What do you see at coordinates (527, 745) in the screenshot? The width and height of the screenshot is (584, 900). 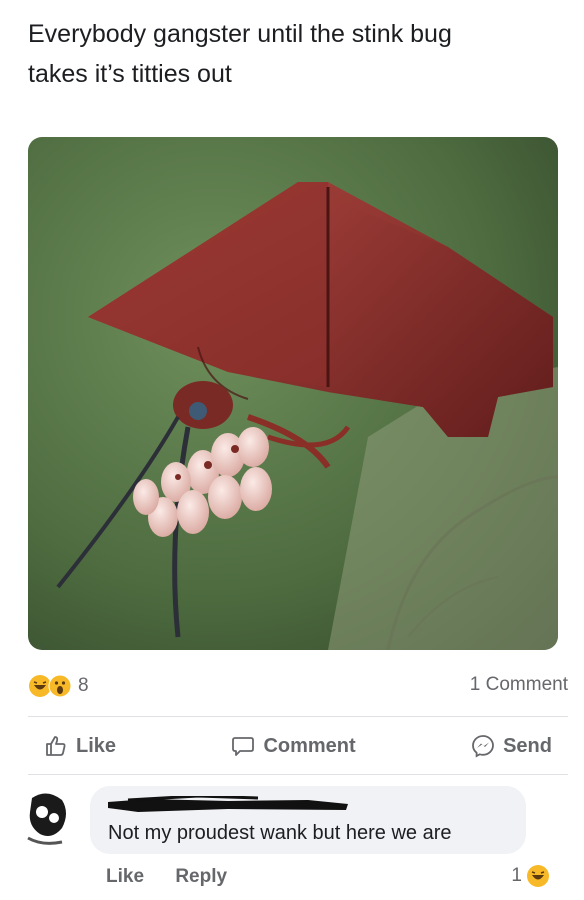 I see `send-label: Send` at bounding box center [527, 745].